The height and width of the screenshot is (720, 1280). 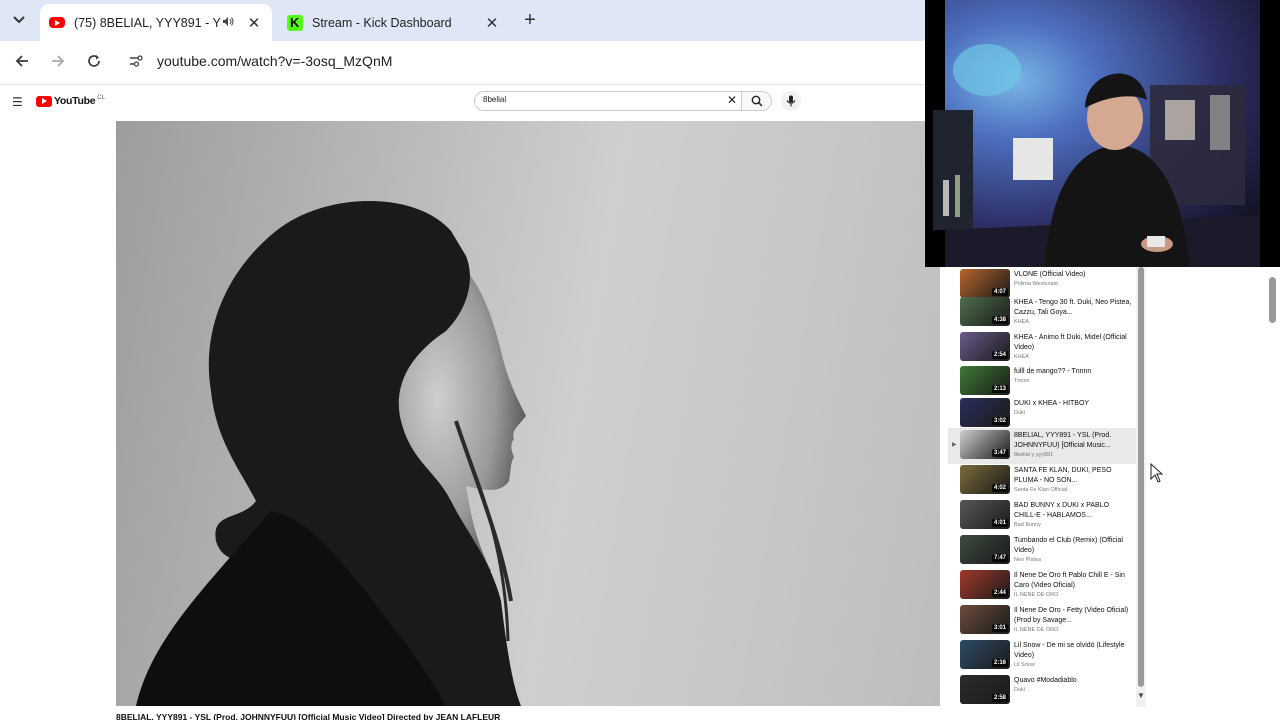 I want to click on recommendation-thumbnail: 2:13, so click(x=985, y=380).